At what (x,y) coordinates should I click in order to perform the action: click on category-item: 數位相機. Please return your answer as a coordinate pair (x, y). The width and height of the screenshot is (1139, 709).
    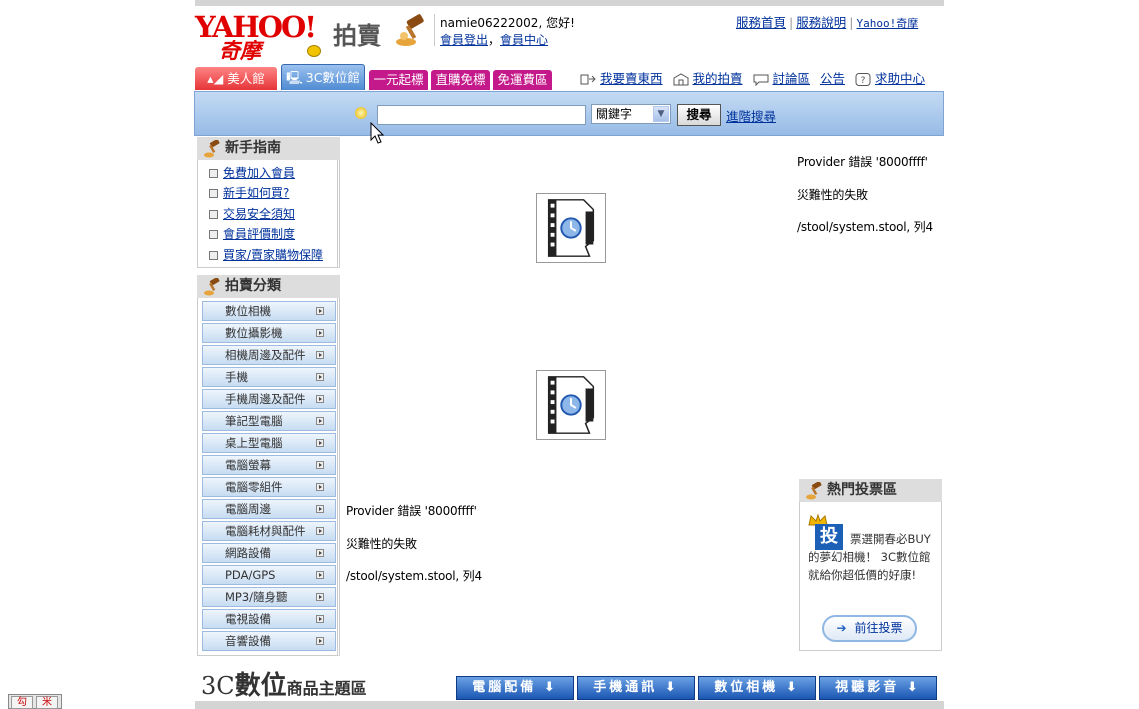
    Looking at the image, I should click on (269, 311).